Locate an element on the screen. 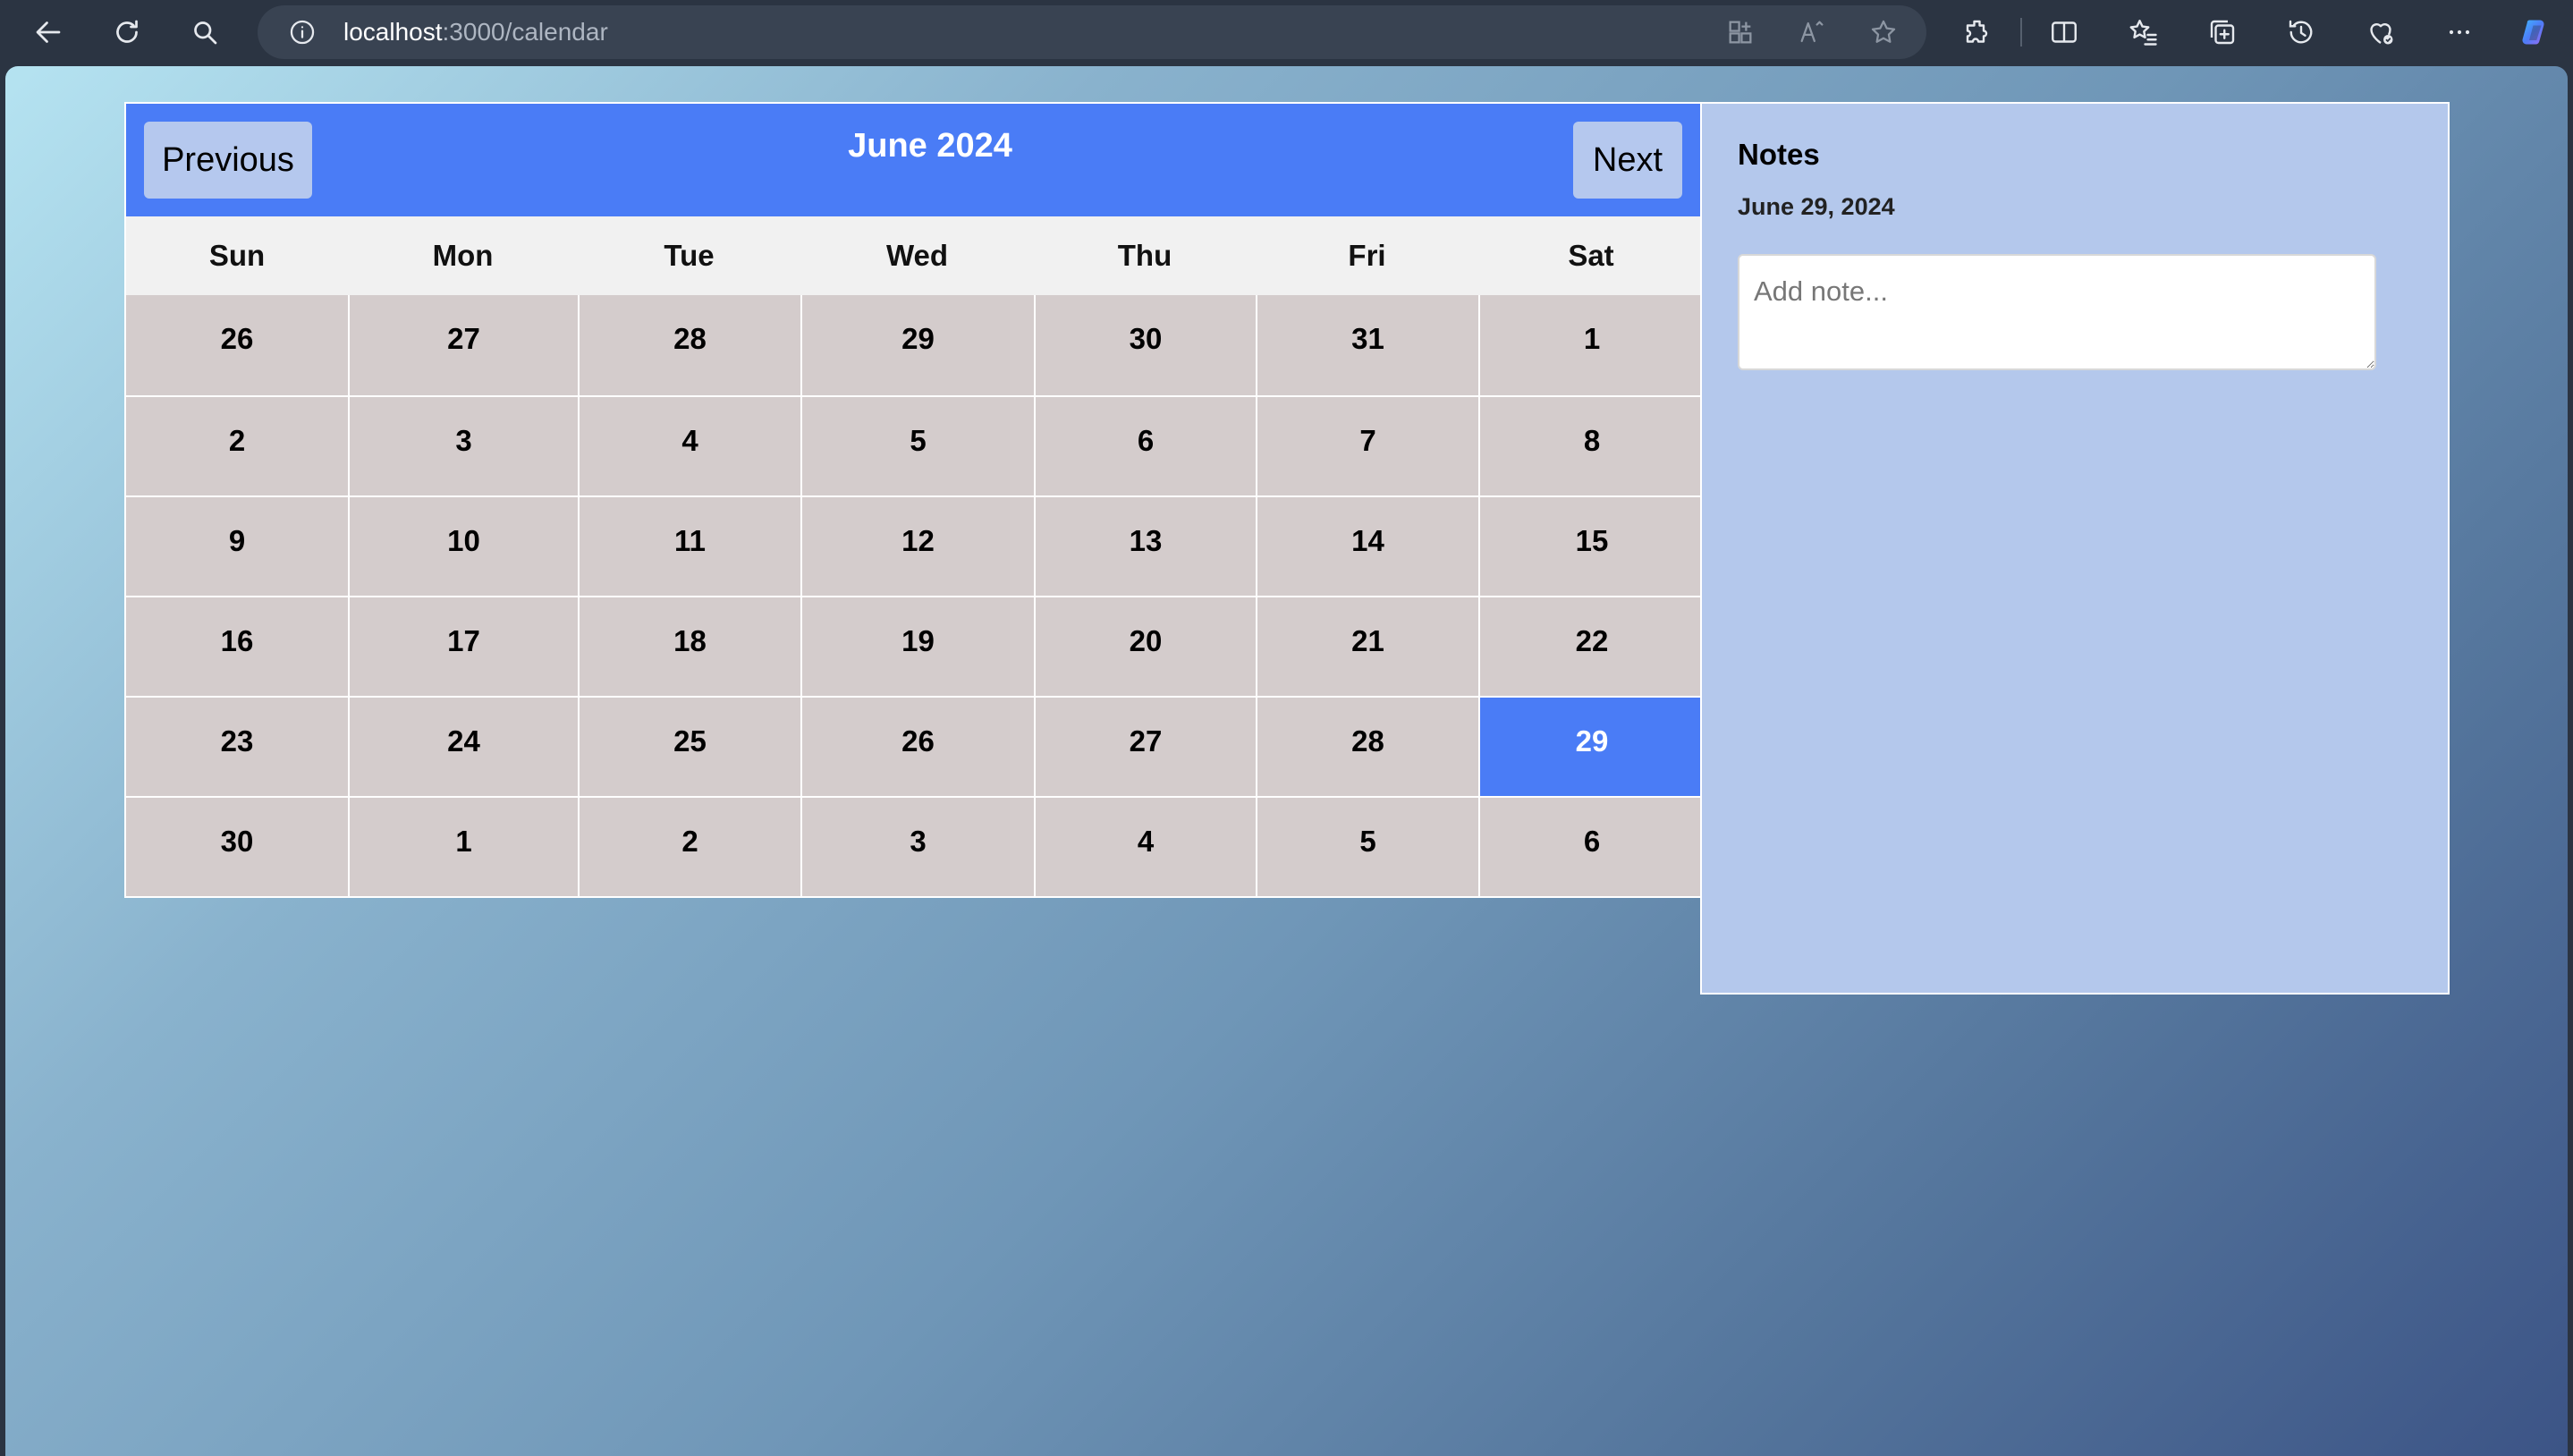 The image size is (2573, 1456). weekday-label: Sat is located at coordinates (1591, 255).